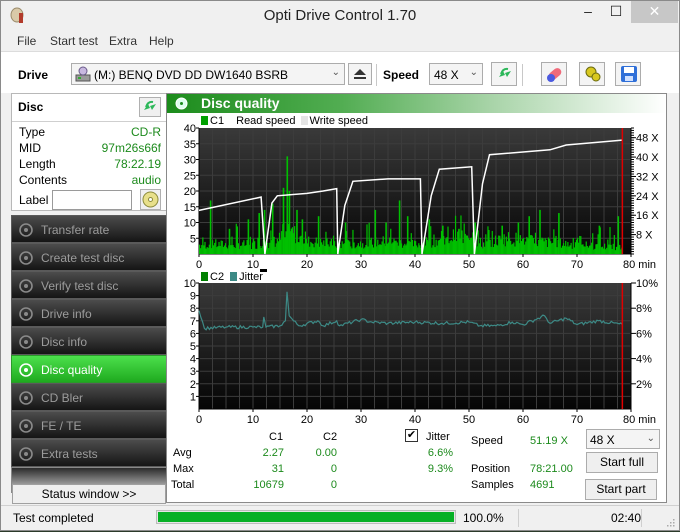 This screenshot has width=680, height=532. What do you see at coordinates (518, 518) in the screenshot?
I see `status-divider` at bounding box center [518, 518].